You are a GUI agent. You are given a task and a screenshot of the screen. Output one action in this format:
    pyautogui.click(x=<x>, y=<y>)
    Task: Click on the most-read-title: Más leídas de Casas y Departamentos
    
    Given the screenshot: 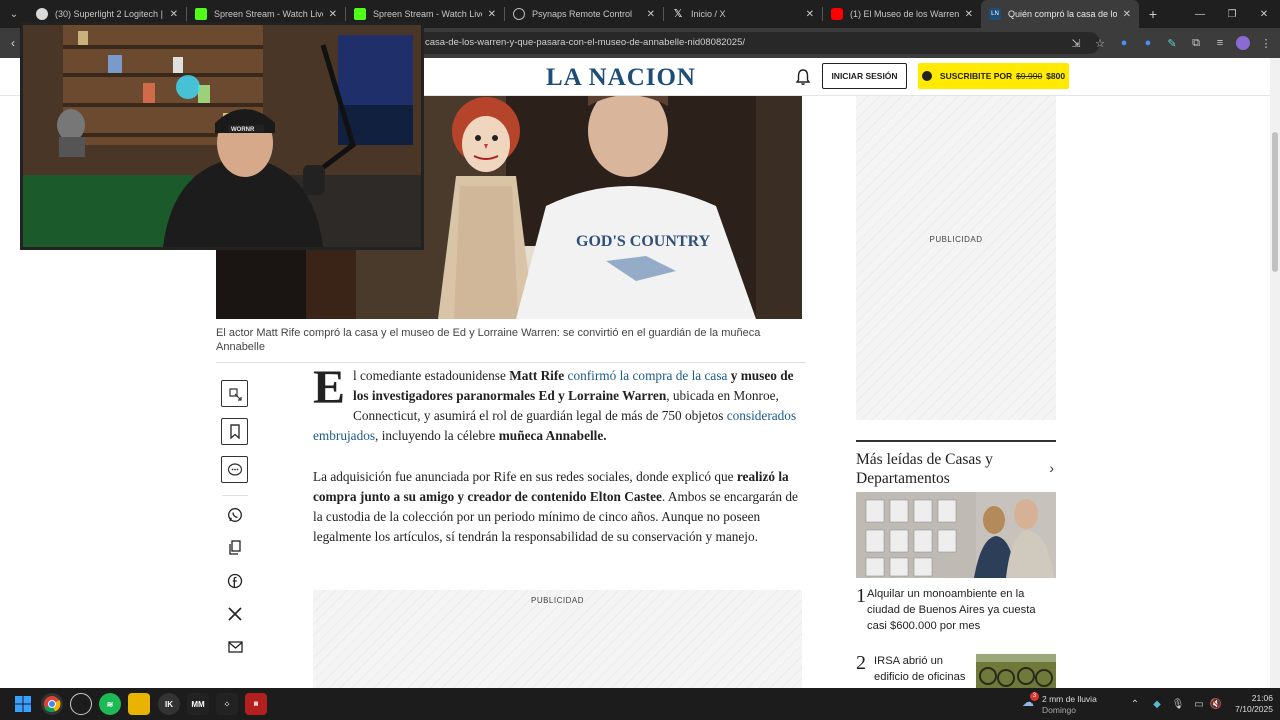 What is the action you would take?
    pyautogui.click(x=943, y=469)
    